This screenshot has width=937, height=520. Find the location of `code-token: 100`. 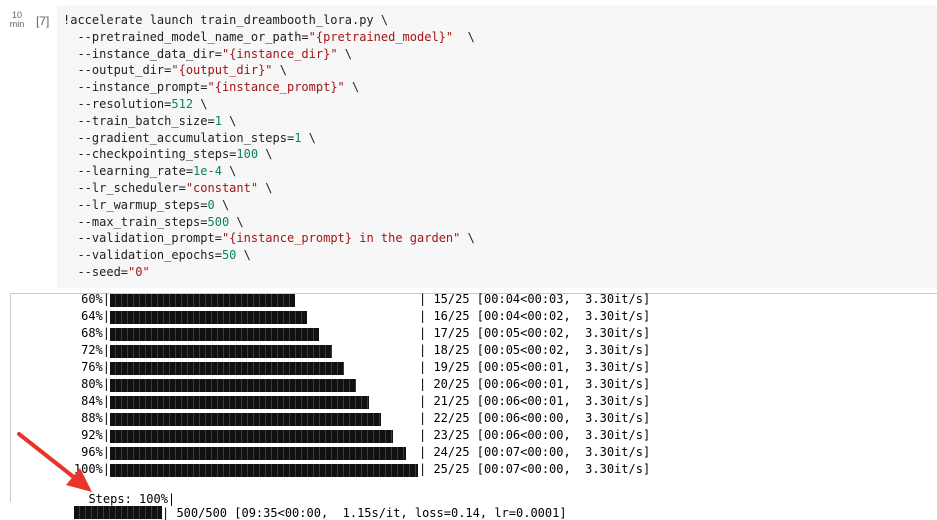

code-token: 100 is located at coordinates (247, 154).